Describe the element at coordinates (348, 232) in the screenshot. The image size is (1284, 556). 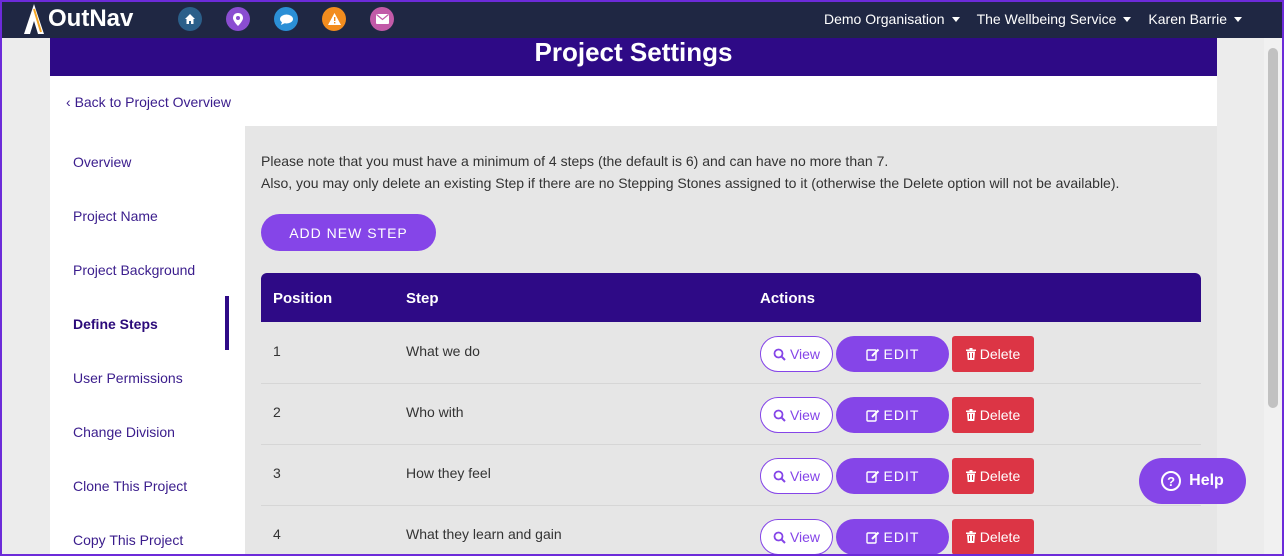
I see `add-new-step-button: ADD NEW STEP` at that location.